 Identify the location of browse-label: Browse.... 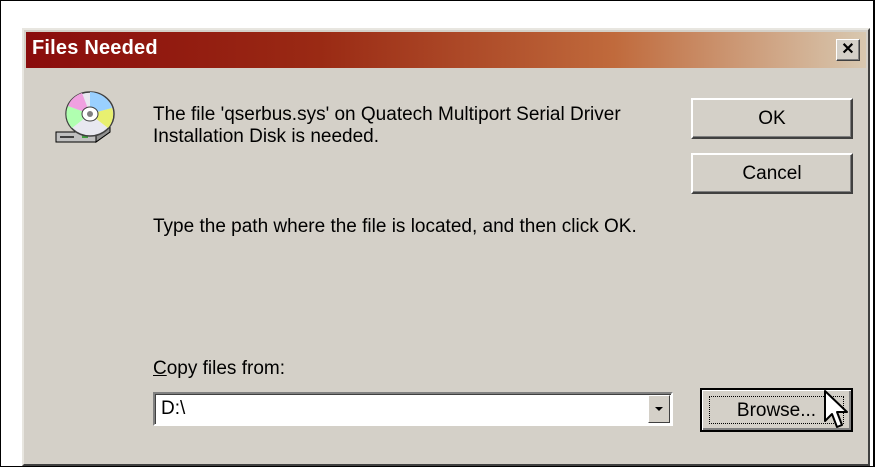
(776, 410).